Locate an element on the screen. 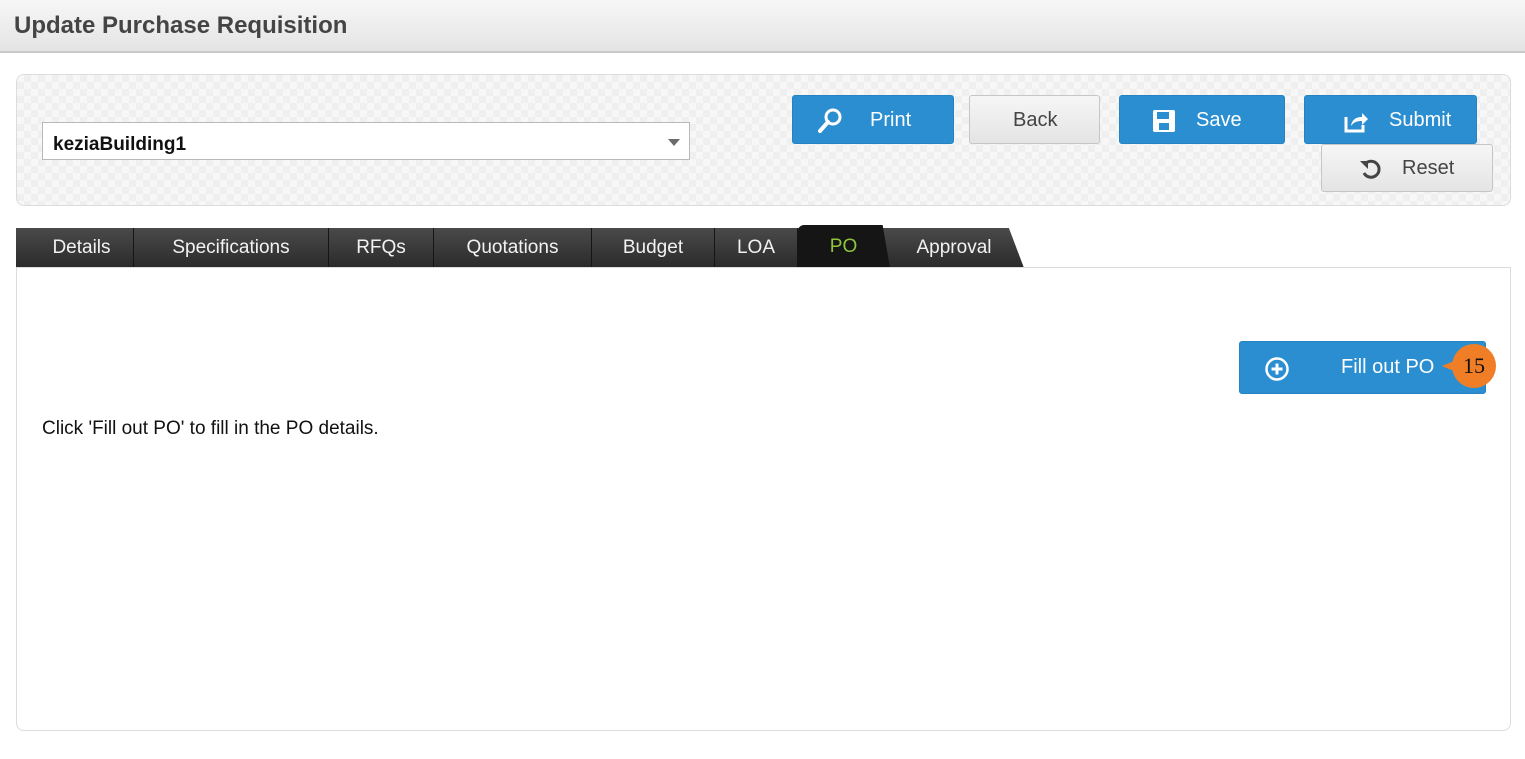 This screenshot has height=759, width=1525. reset-button: Reset is located at coordinates (1407, 168).